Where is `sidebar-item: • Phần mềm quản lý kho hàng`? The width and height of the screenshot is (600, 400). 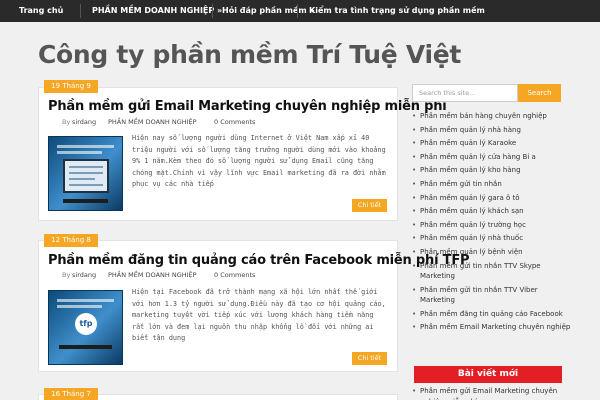
sidebar-item: • Phần mềm quản lý kho hàng is located at coordinates (492, 170).